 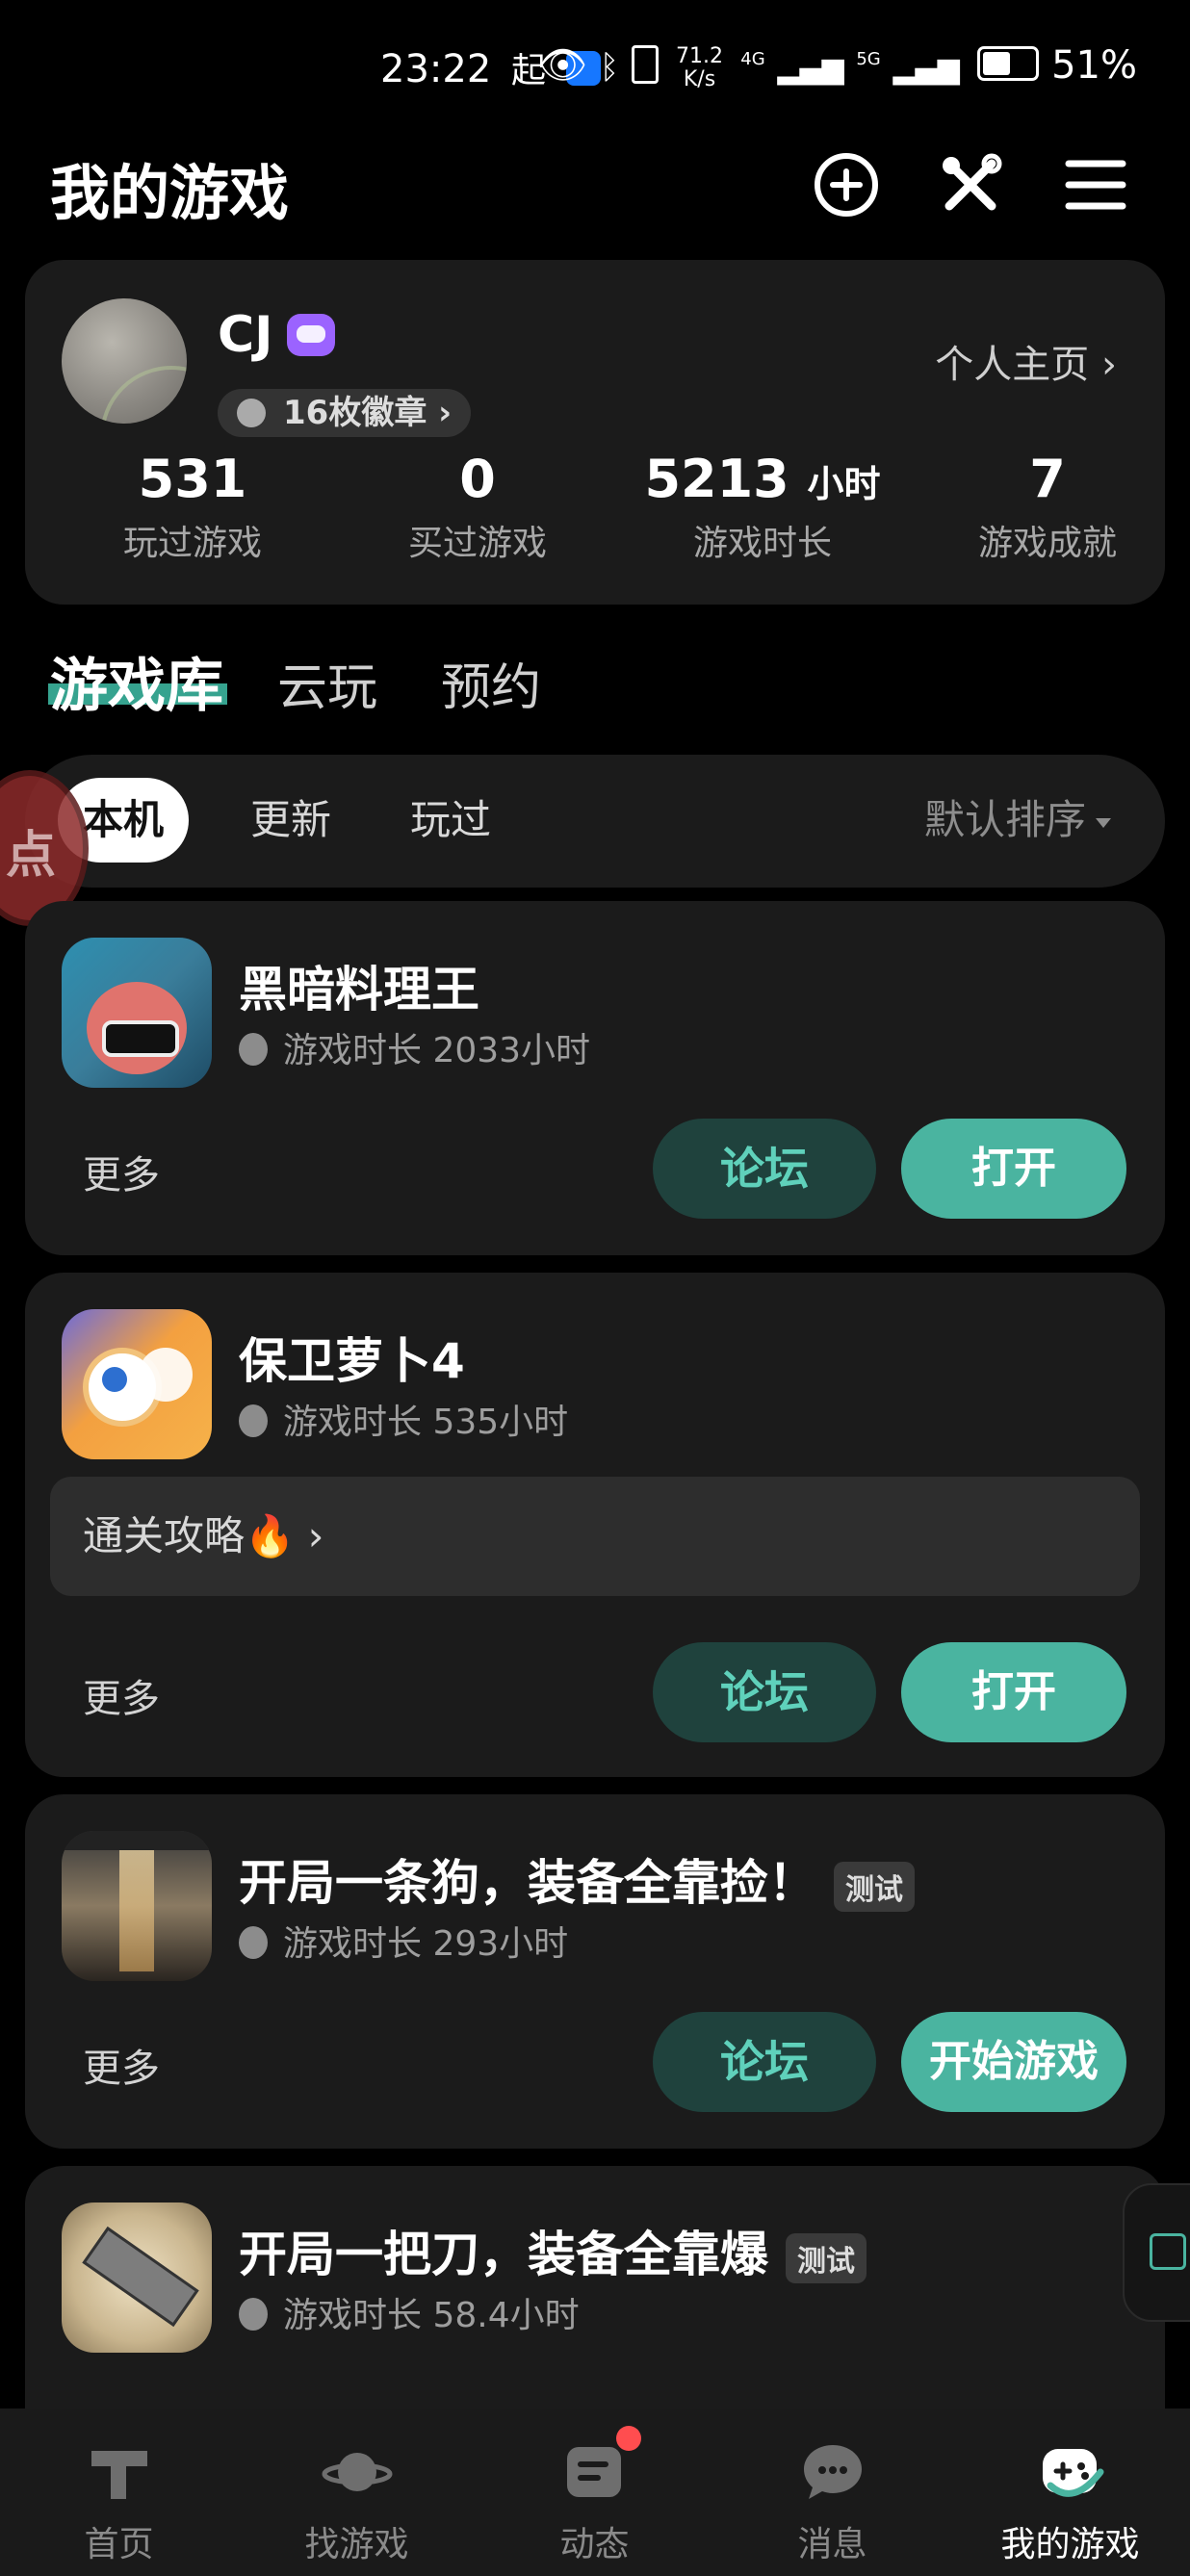 What do you see at coordinates (137, 2278) in the screenshot?
I see `game-icon-knife-equipment` at bounding box center [137, 2278].